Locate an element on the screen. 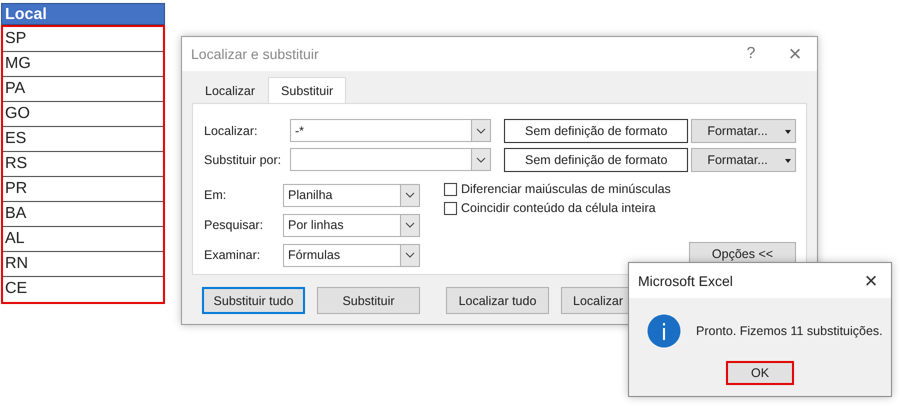 The height and width of the screenshot is (408, 900). table-cell: PR is located at coordinates (83, 189).